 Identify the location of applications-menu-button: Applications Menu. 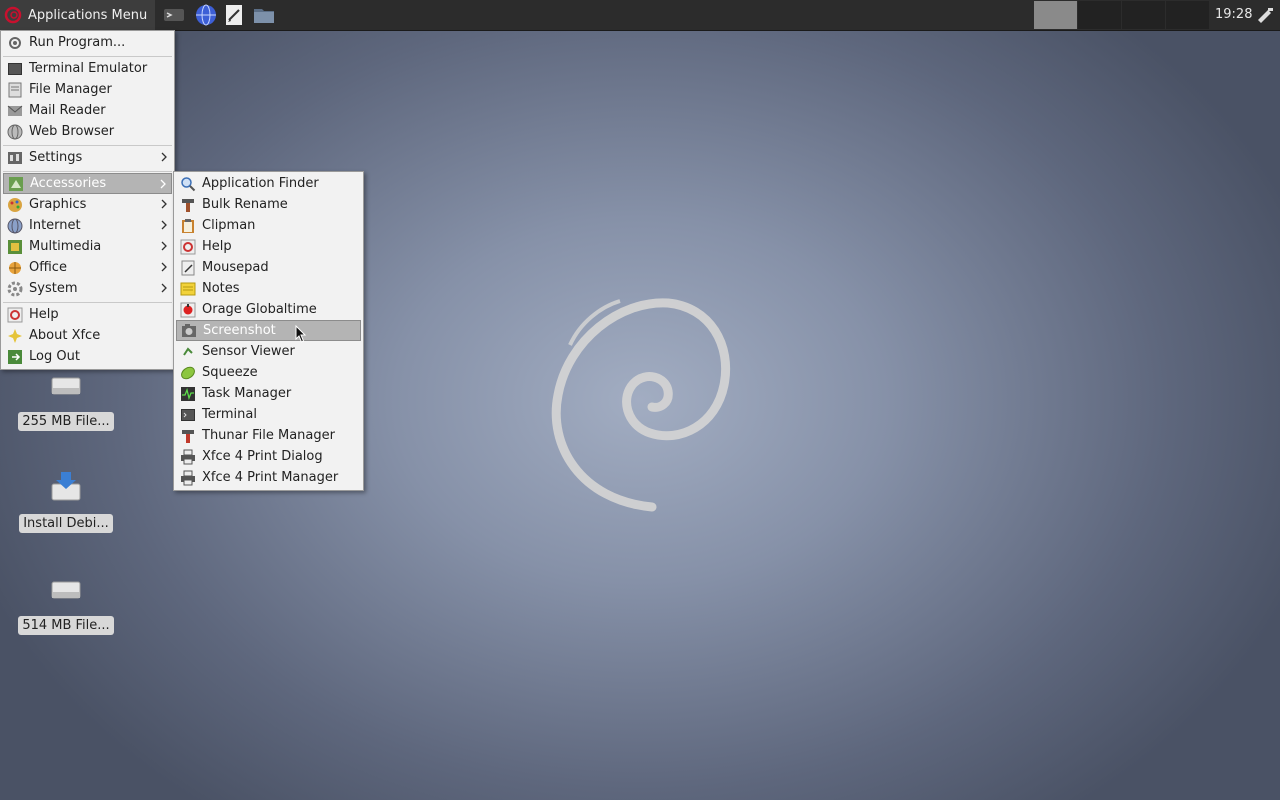
(77, 15).